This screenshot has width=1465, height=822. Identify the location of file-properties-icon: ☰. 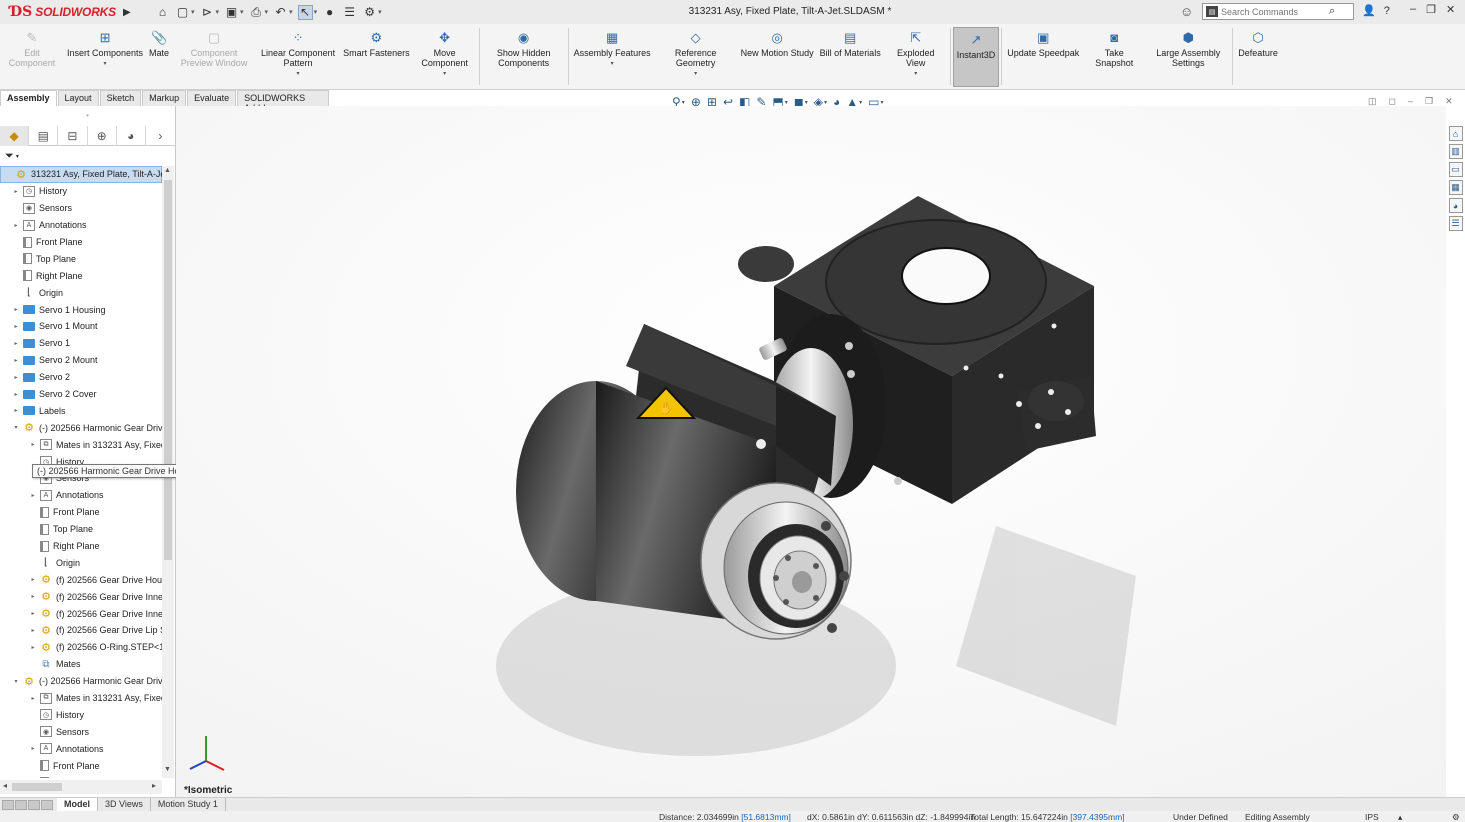
(349, 12).